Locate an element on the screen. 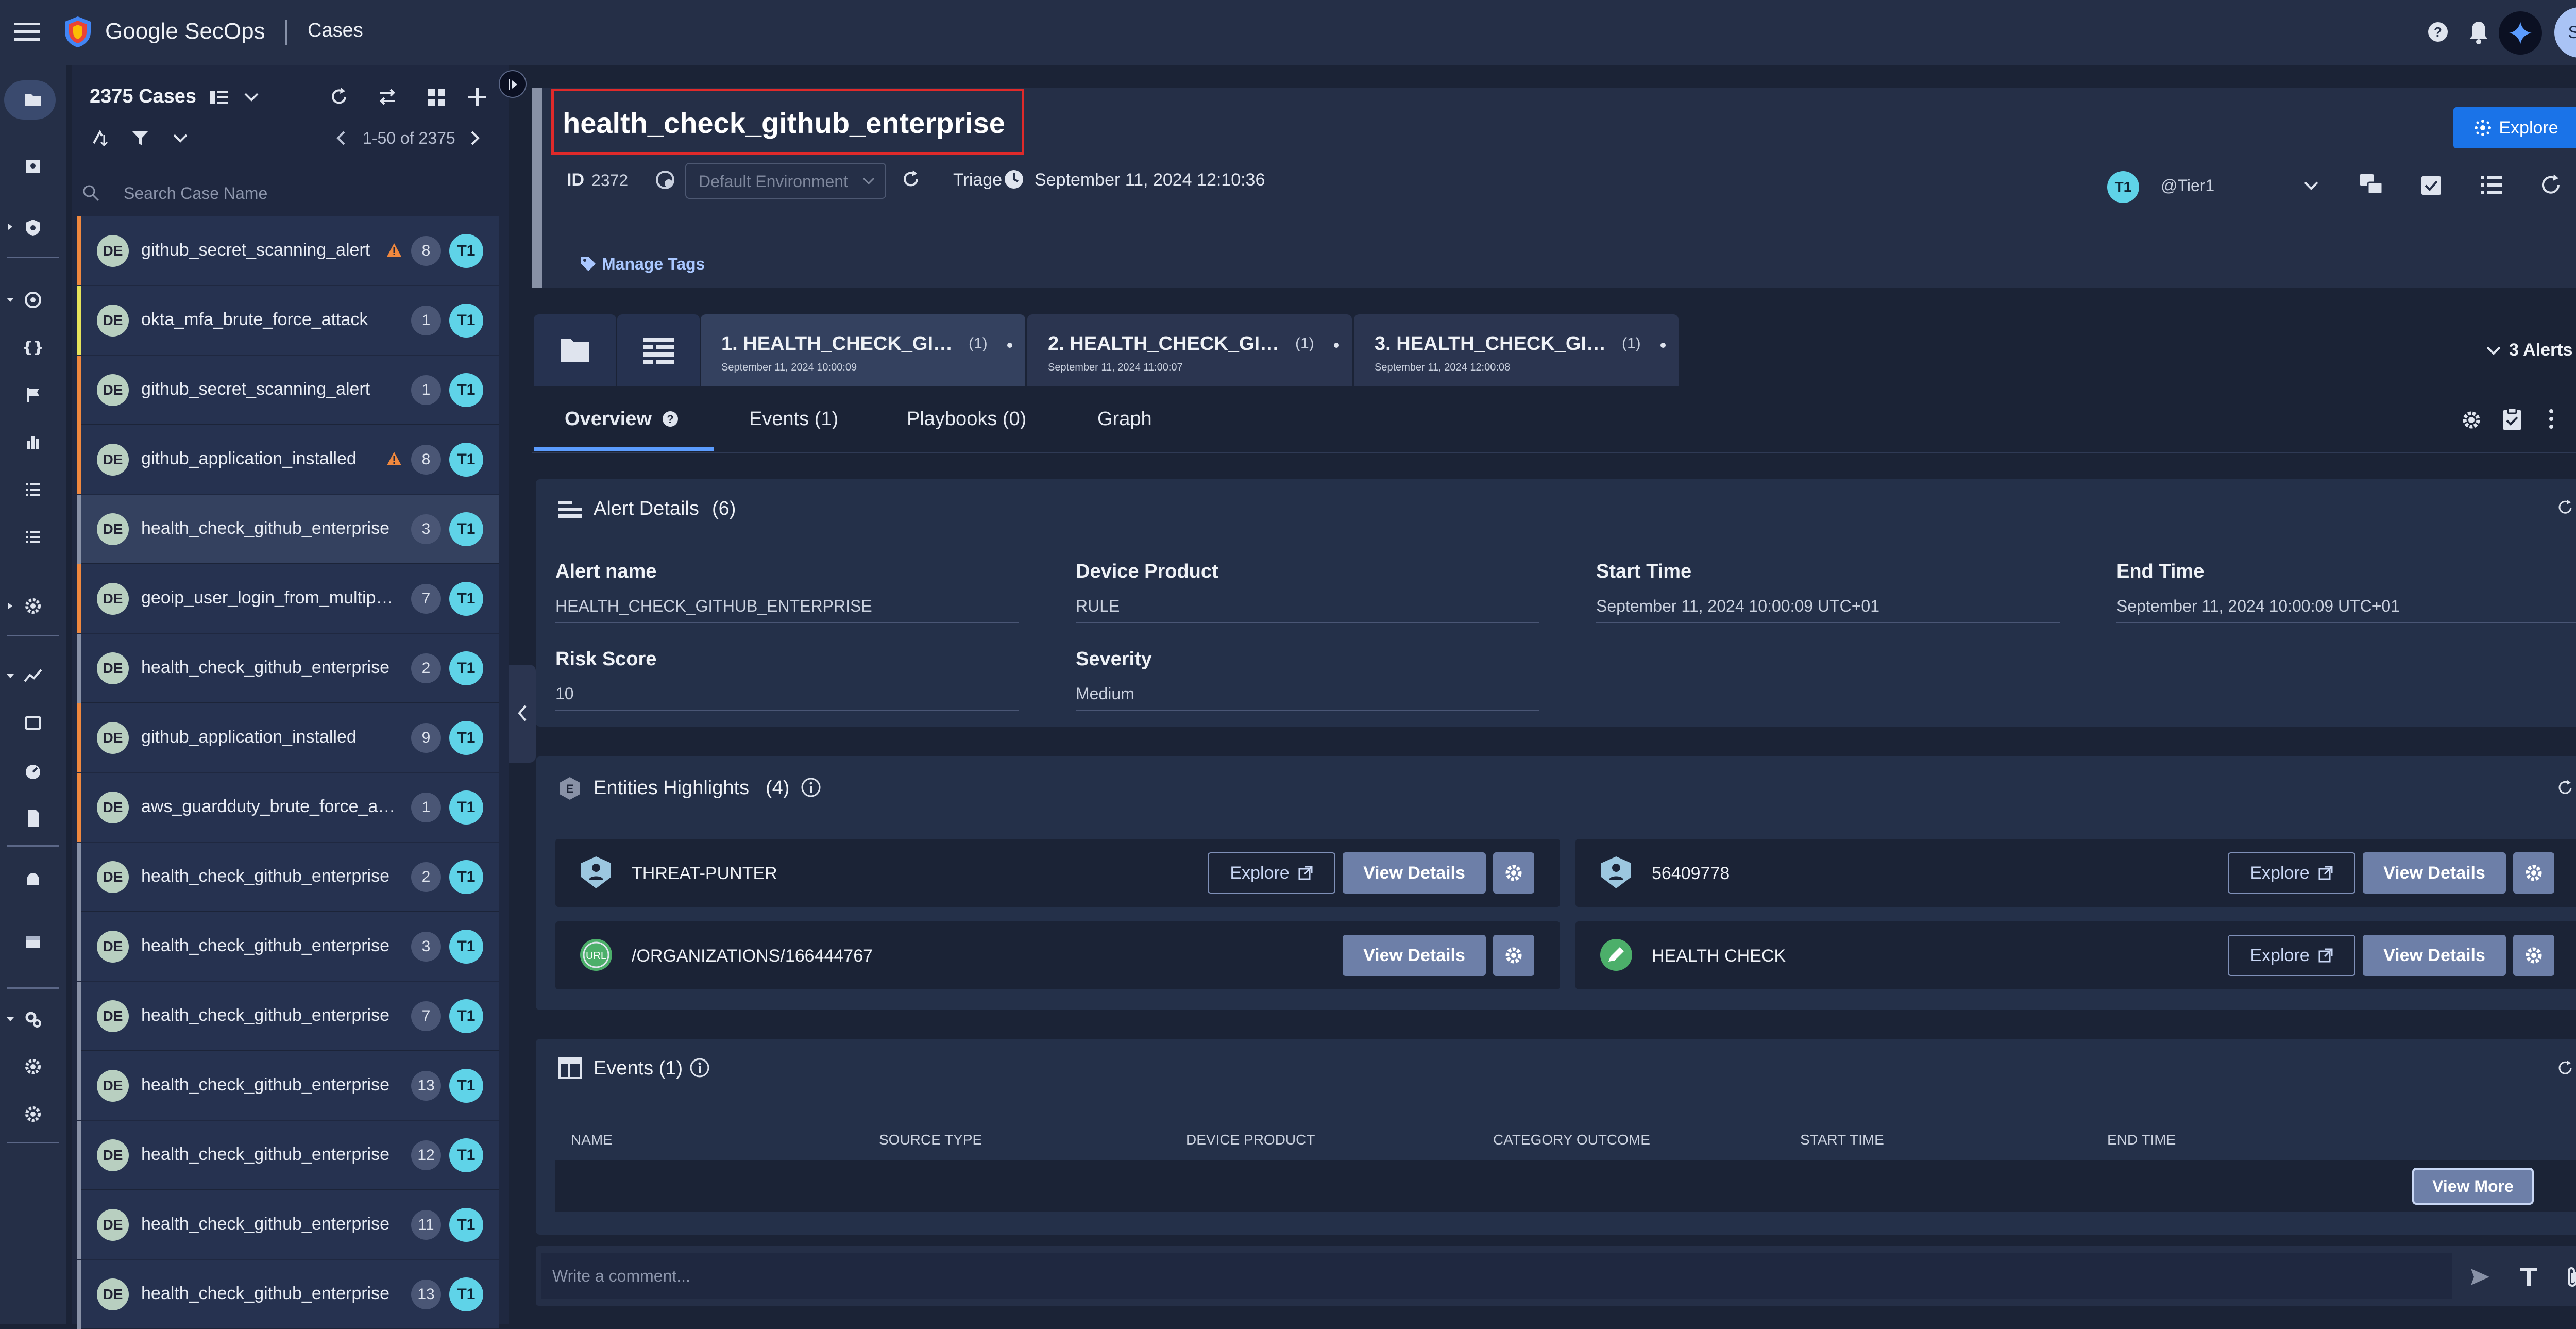  case-list-item: DE geoip_user_login_from_multip… 7 T1 is located at coordinates (288, 598).